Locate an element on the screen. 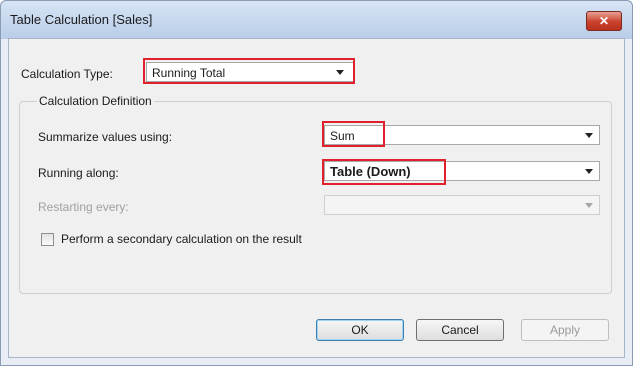  summarize-select: Sum is located at coordinates (462, 135).